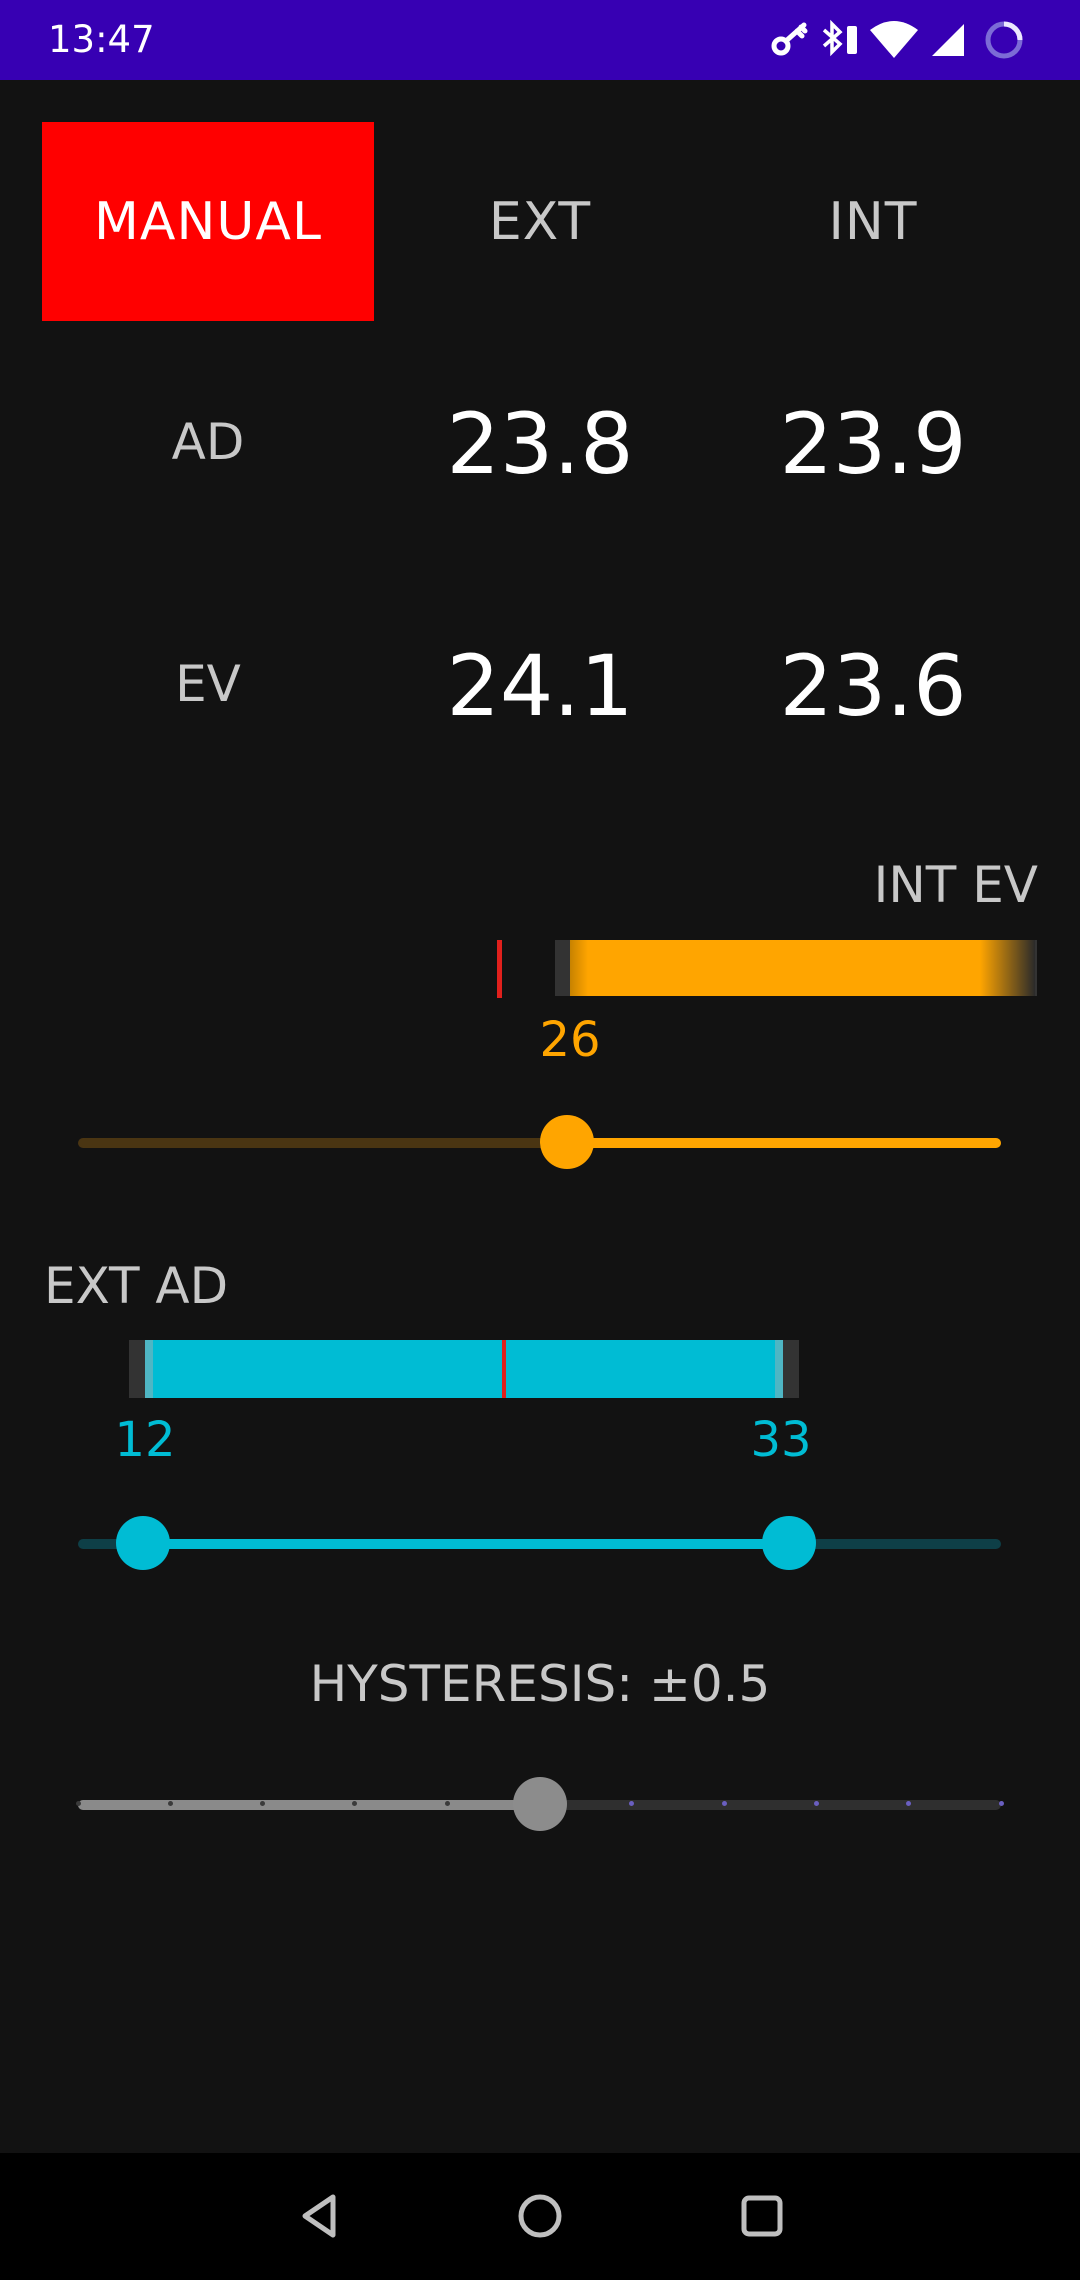 The width and height of the screenshot is (1080, 2280). I want to click on ad-ext-value: 23.8, so click(540, 444).